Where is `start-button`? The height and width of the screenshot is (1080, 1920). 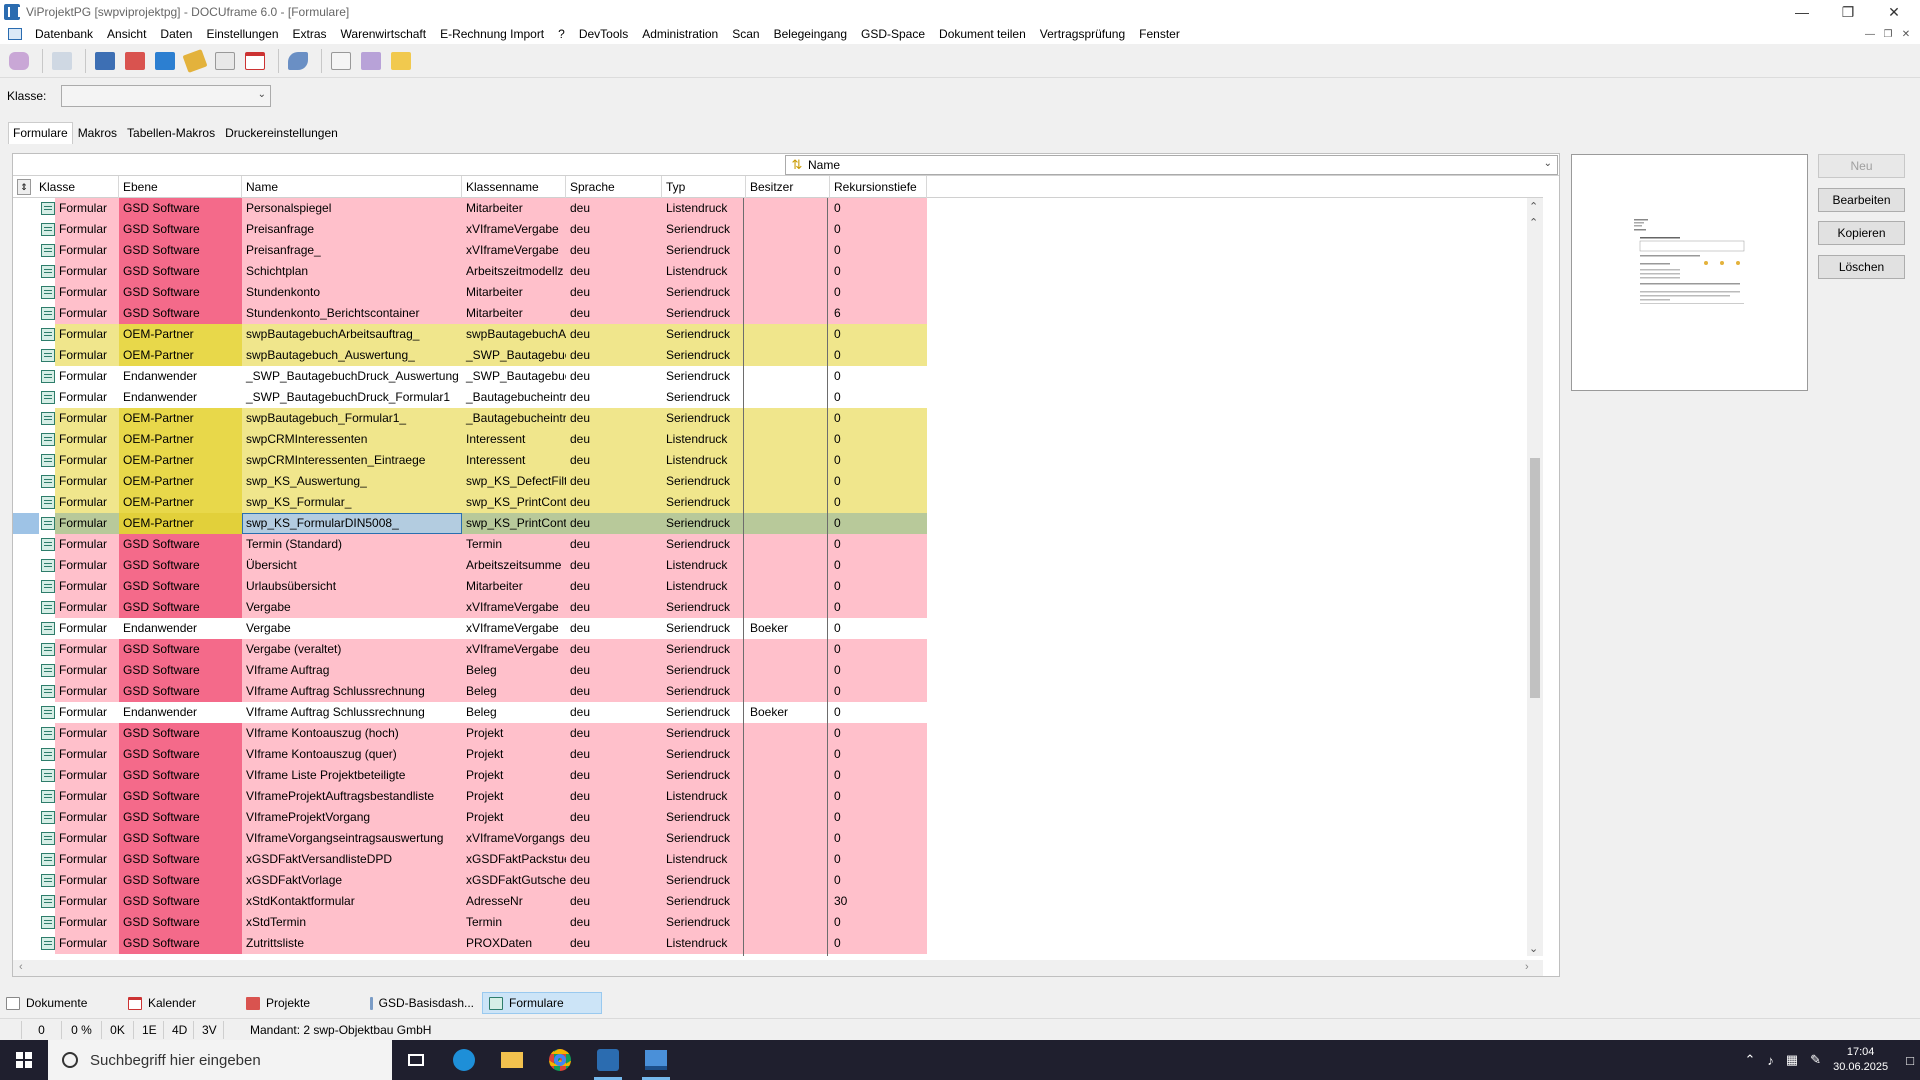 start-button is located at coordinates (24, 1060).